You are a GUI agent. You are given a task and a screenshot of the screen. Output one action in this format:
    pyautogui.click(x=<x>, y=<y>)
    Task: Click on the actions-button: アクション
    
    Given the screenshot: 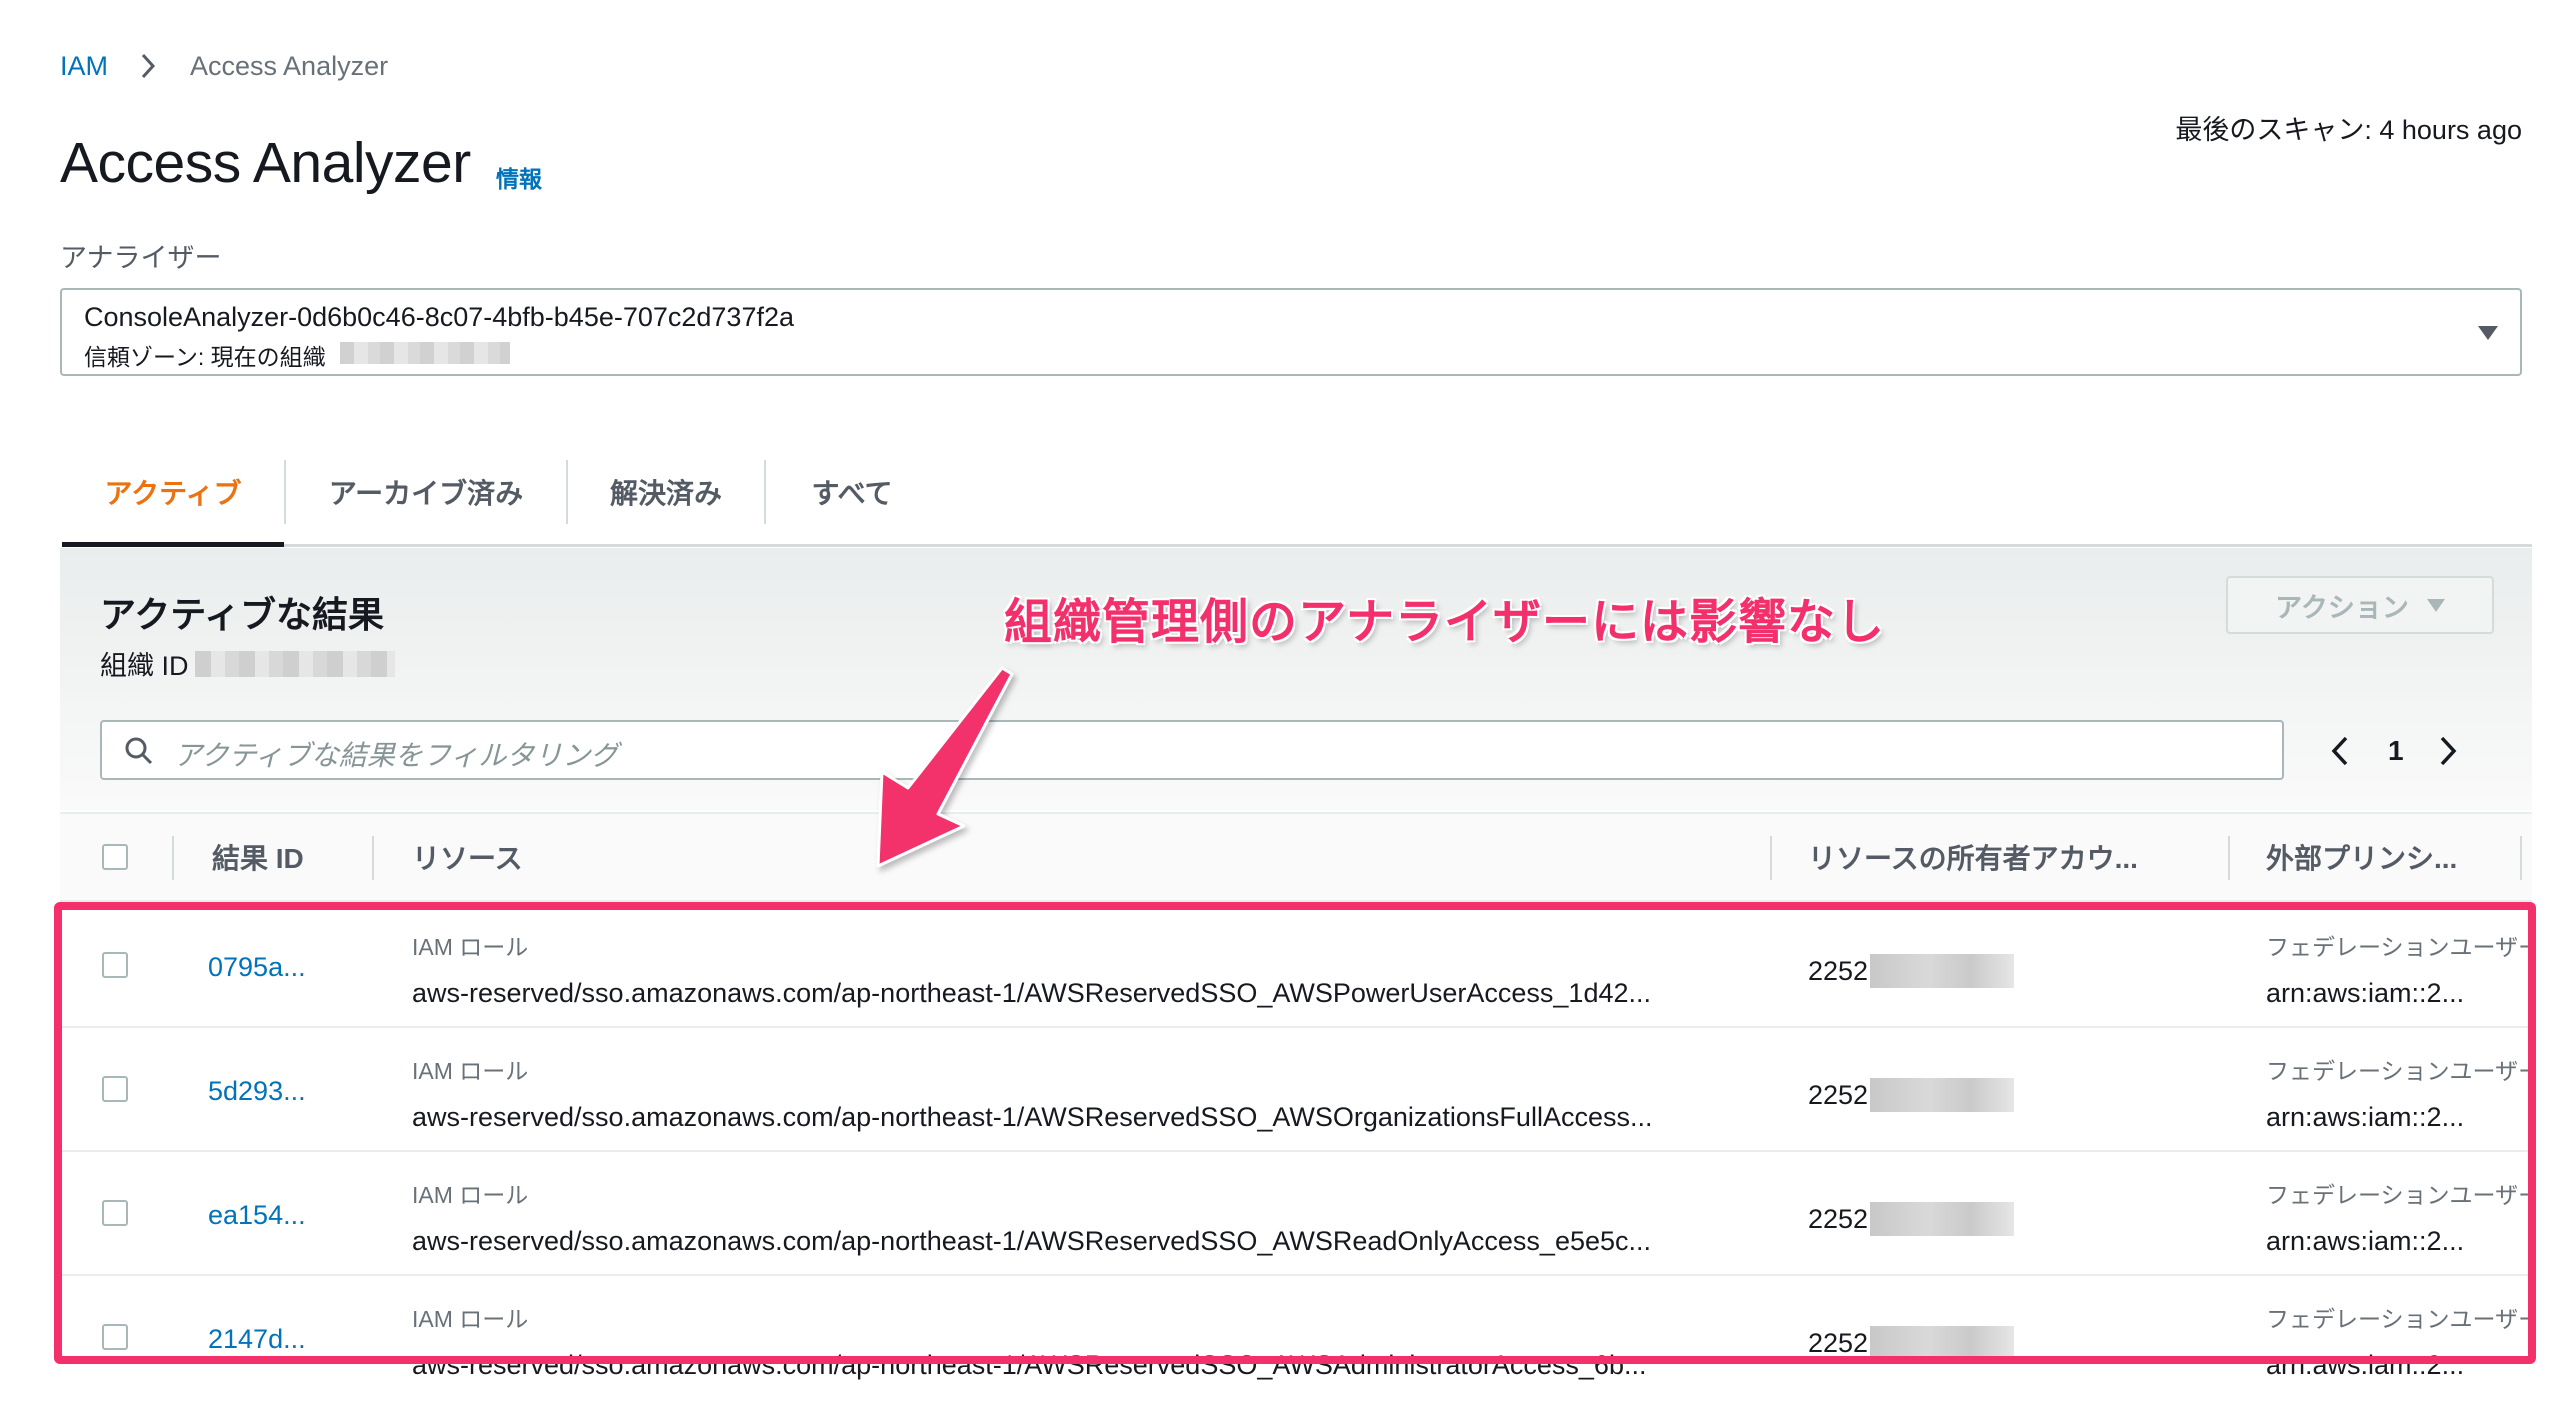 What is the action you would take?
    pyautogui.click(x=2360, y=605)
    